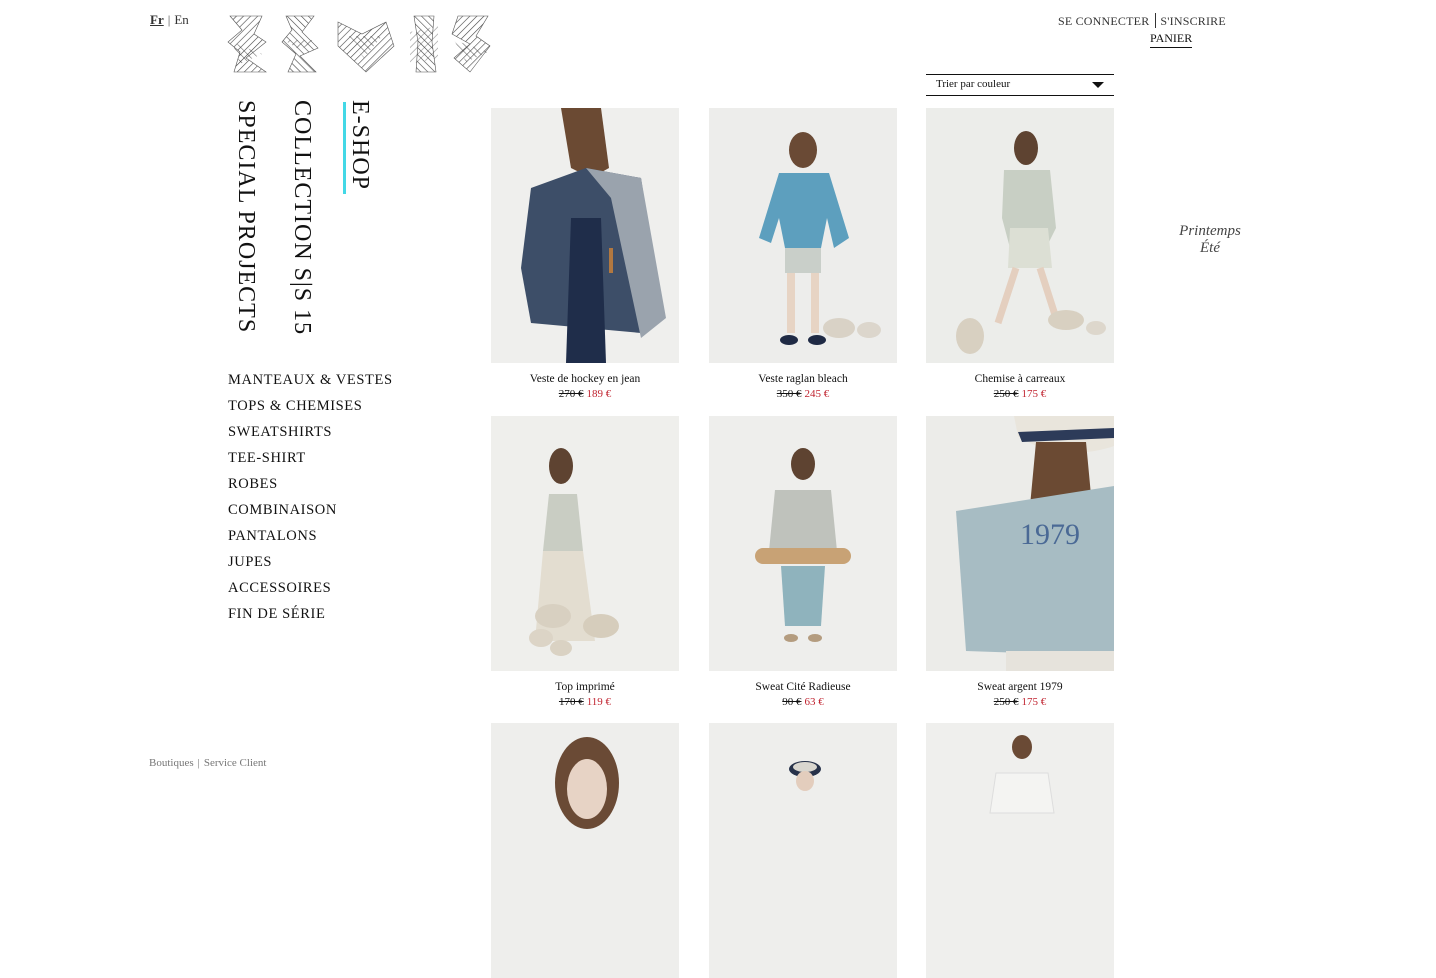 The image size is (1436, 978). Describe the element at coordinates (814, 702) in the screenshot. I see `sale-price: 63 €` at that location.